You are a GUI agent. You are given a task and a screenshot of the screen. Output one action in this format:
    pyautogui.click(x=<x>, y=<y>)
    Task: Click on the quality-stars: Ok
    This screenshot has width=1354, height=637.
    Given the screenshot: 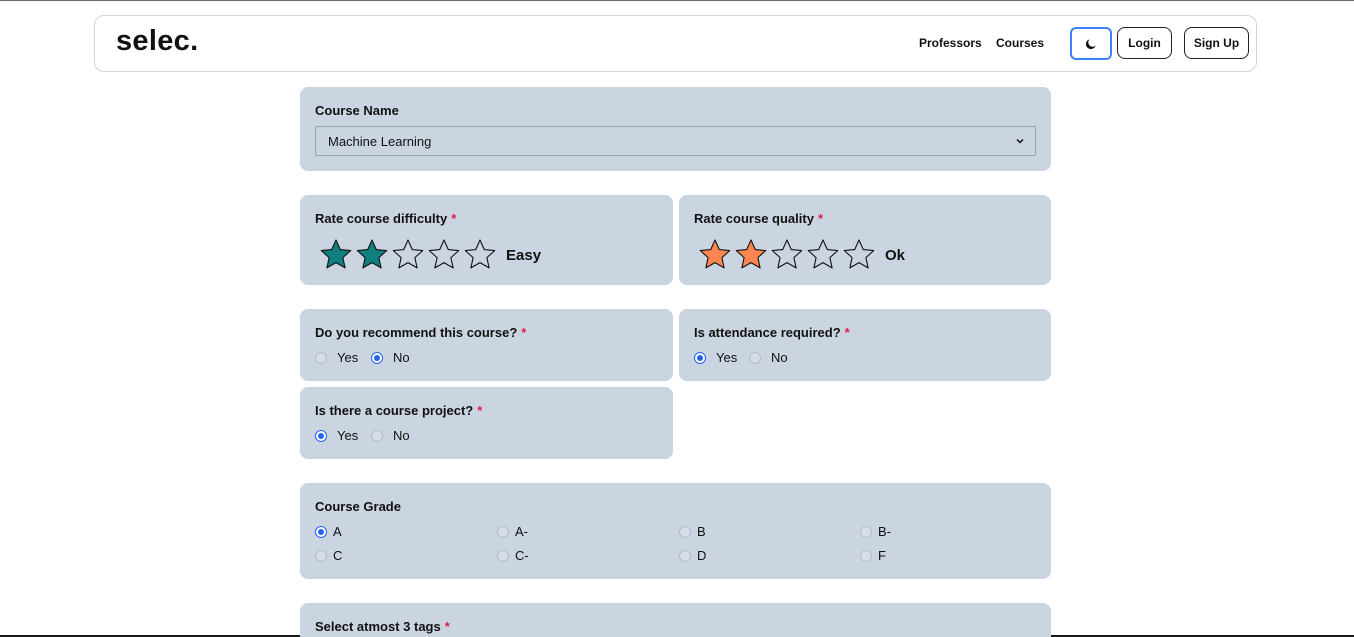 What is the action you would take?
    pyautogui.click(x=801, y=255)
    